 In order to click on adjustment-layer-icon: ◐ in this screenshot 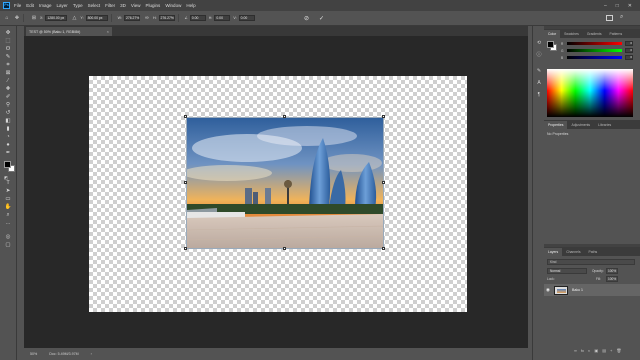, I will do `click(589, 350)`.